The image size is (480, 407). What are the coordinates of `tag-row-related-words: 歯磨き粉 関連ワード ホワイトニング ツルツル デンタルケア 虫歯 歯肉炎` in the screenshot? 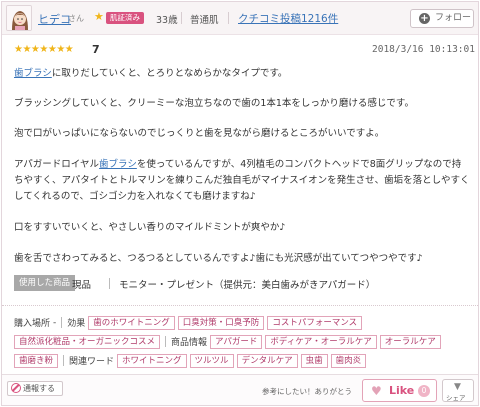 It's located at (190, 360).